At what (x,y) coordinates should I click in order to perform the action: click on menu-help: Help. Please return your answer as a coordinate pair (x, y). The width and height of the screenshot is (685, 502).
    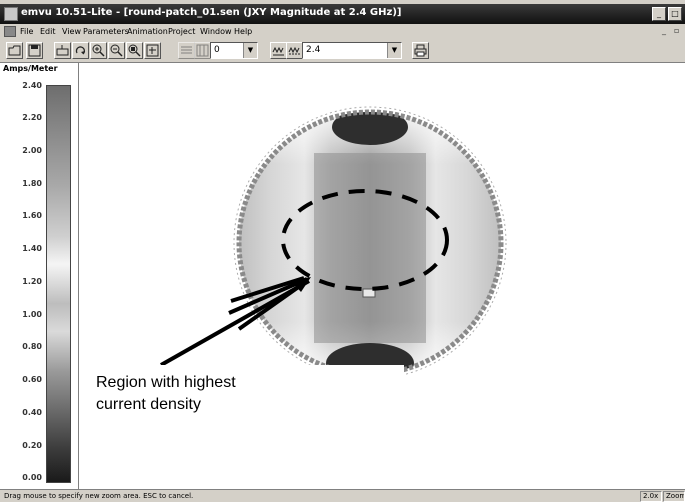
    Looking at the image, I should click on (243, 31).